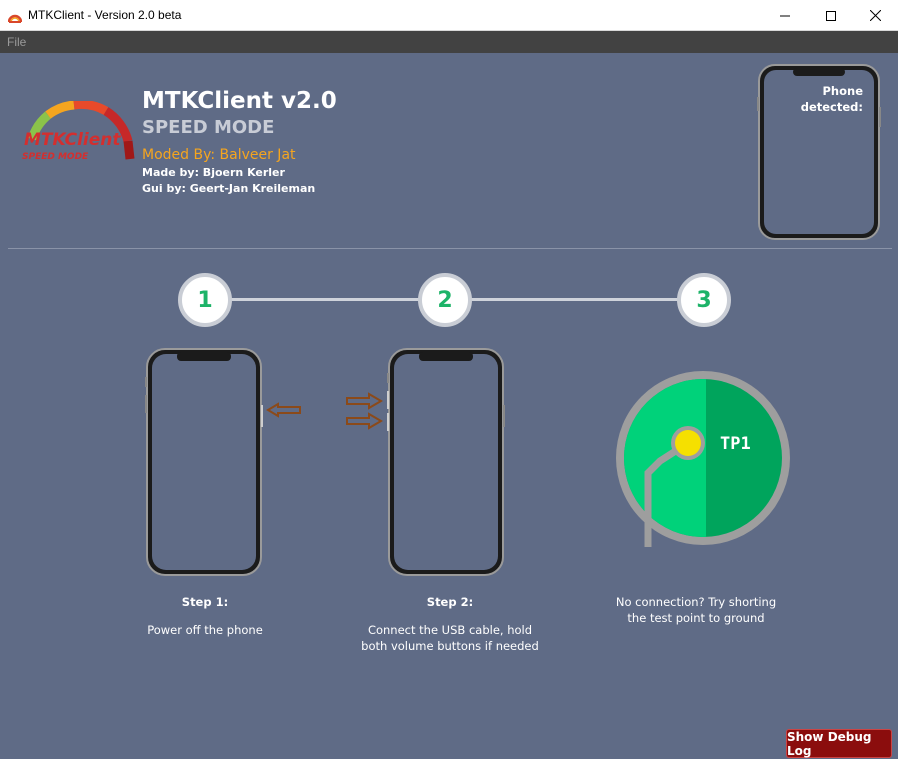  Describe the element at coordinates (105, 15) in the screenshot. I see `window-title: MTKClient - Version 2.0 beta` at that location.